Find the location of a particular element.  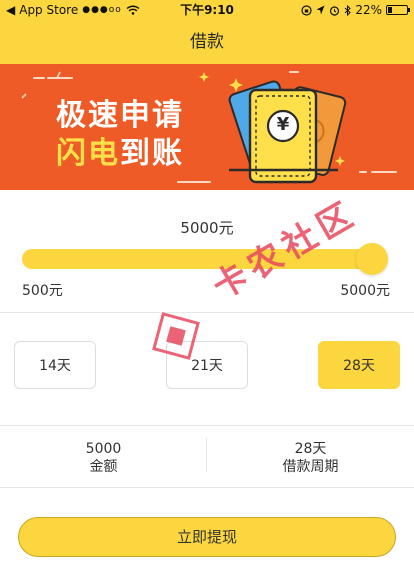

term-option-21: 21天 is located at coordinates (207, 365).